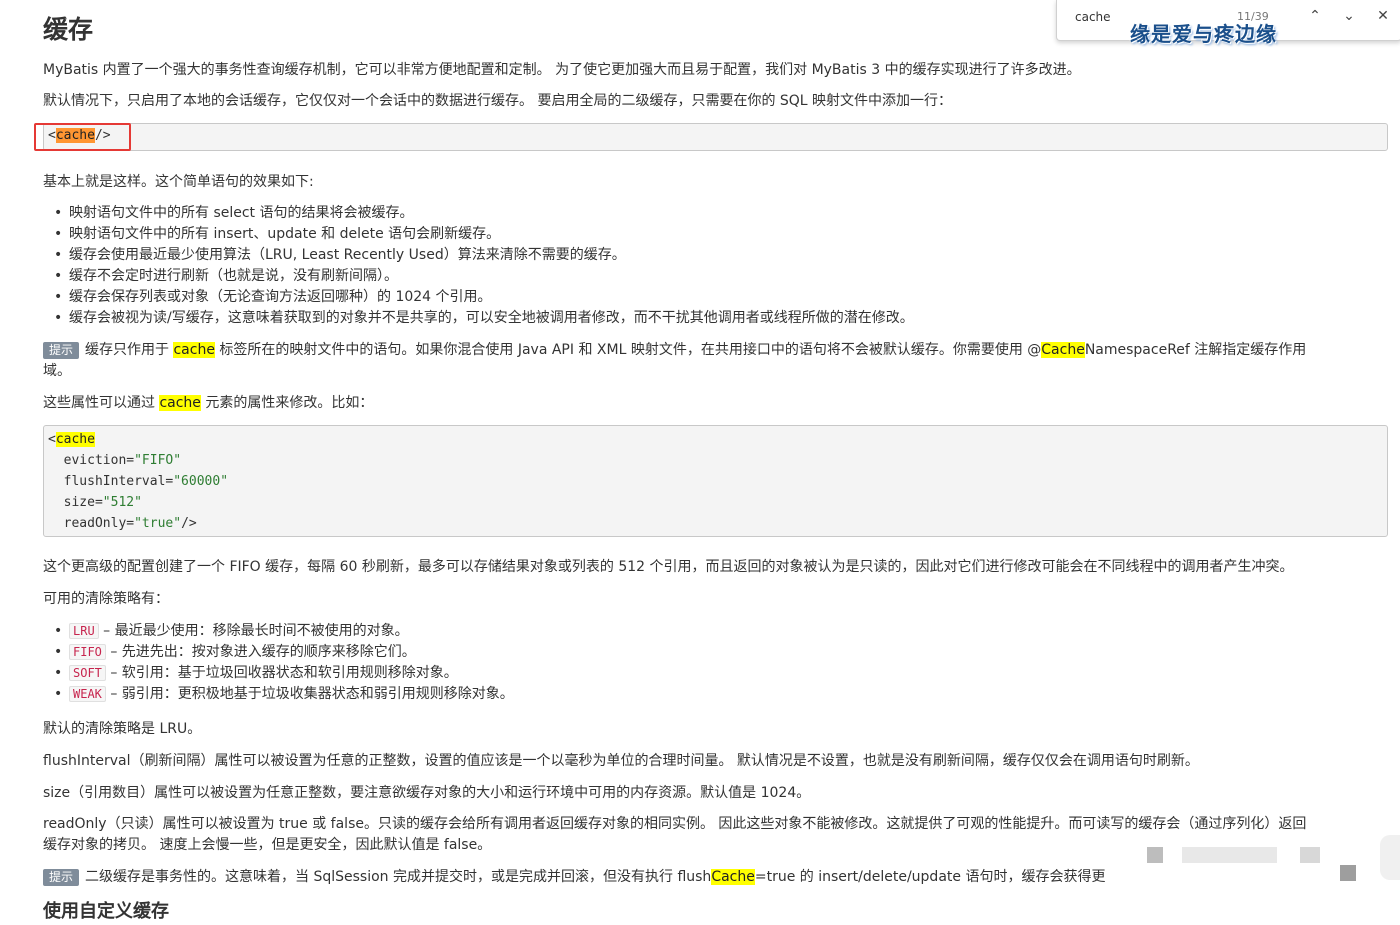 This screenshot has width=1400, height=925. Describe the element at coordinates (253, 631) in the screenshot. I see `policy-text: – 最近最少使用：移除最长时间不被使用的对象。` at that location.